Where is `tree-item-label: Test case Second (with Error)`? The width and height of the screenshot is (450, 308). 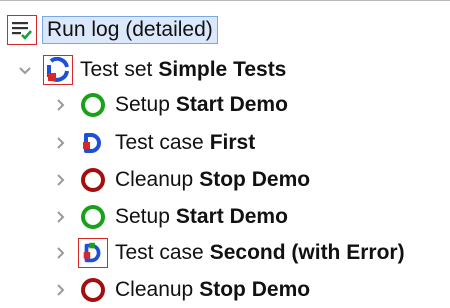
tree-item-label: Test case Second (with Error) is located at coordinates (260, 253).